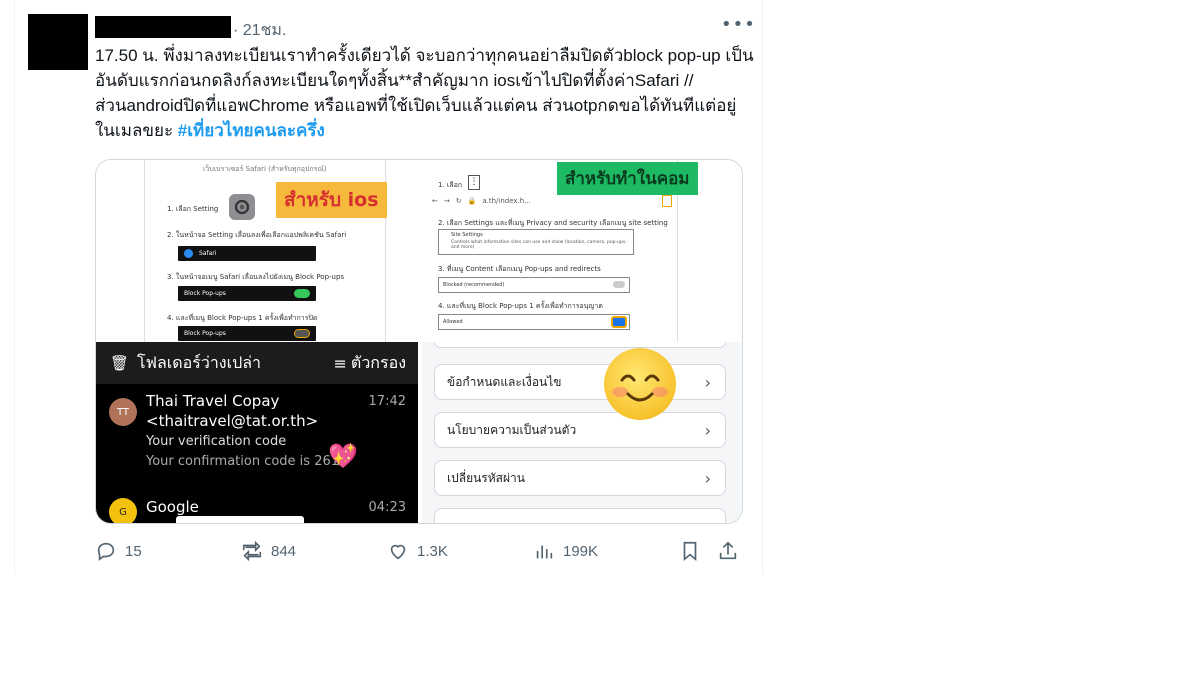 This screenshot has width=1200, height=675. What do you see at coordinates (627, 178) in the screenshot?
I see `pc-label: สำหรับทำในคอม` at bounding box center [627, 178].